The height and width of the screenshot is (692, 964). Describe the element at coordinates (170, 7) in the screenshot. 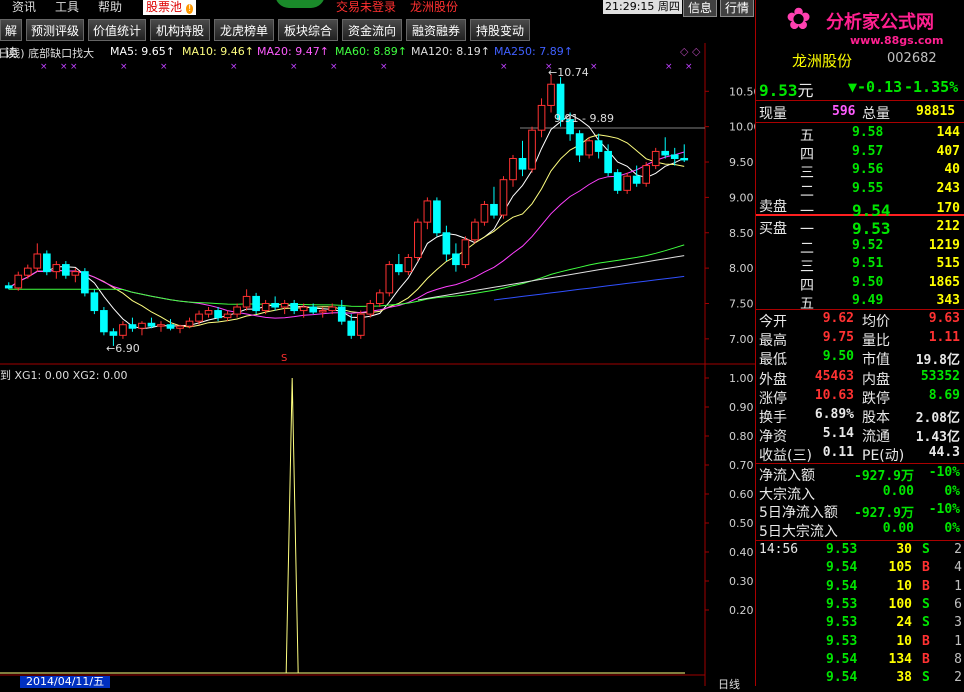

I see `stock-pool-tab: 股票池 !` at that location.